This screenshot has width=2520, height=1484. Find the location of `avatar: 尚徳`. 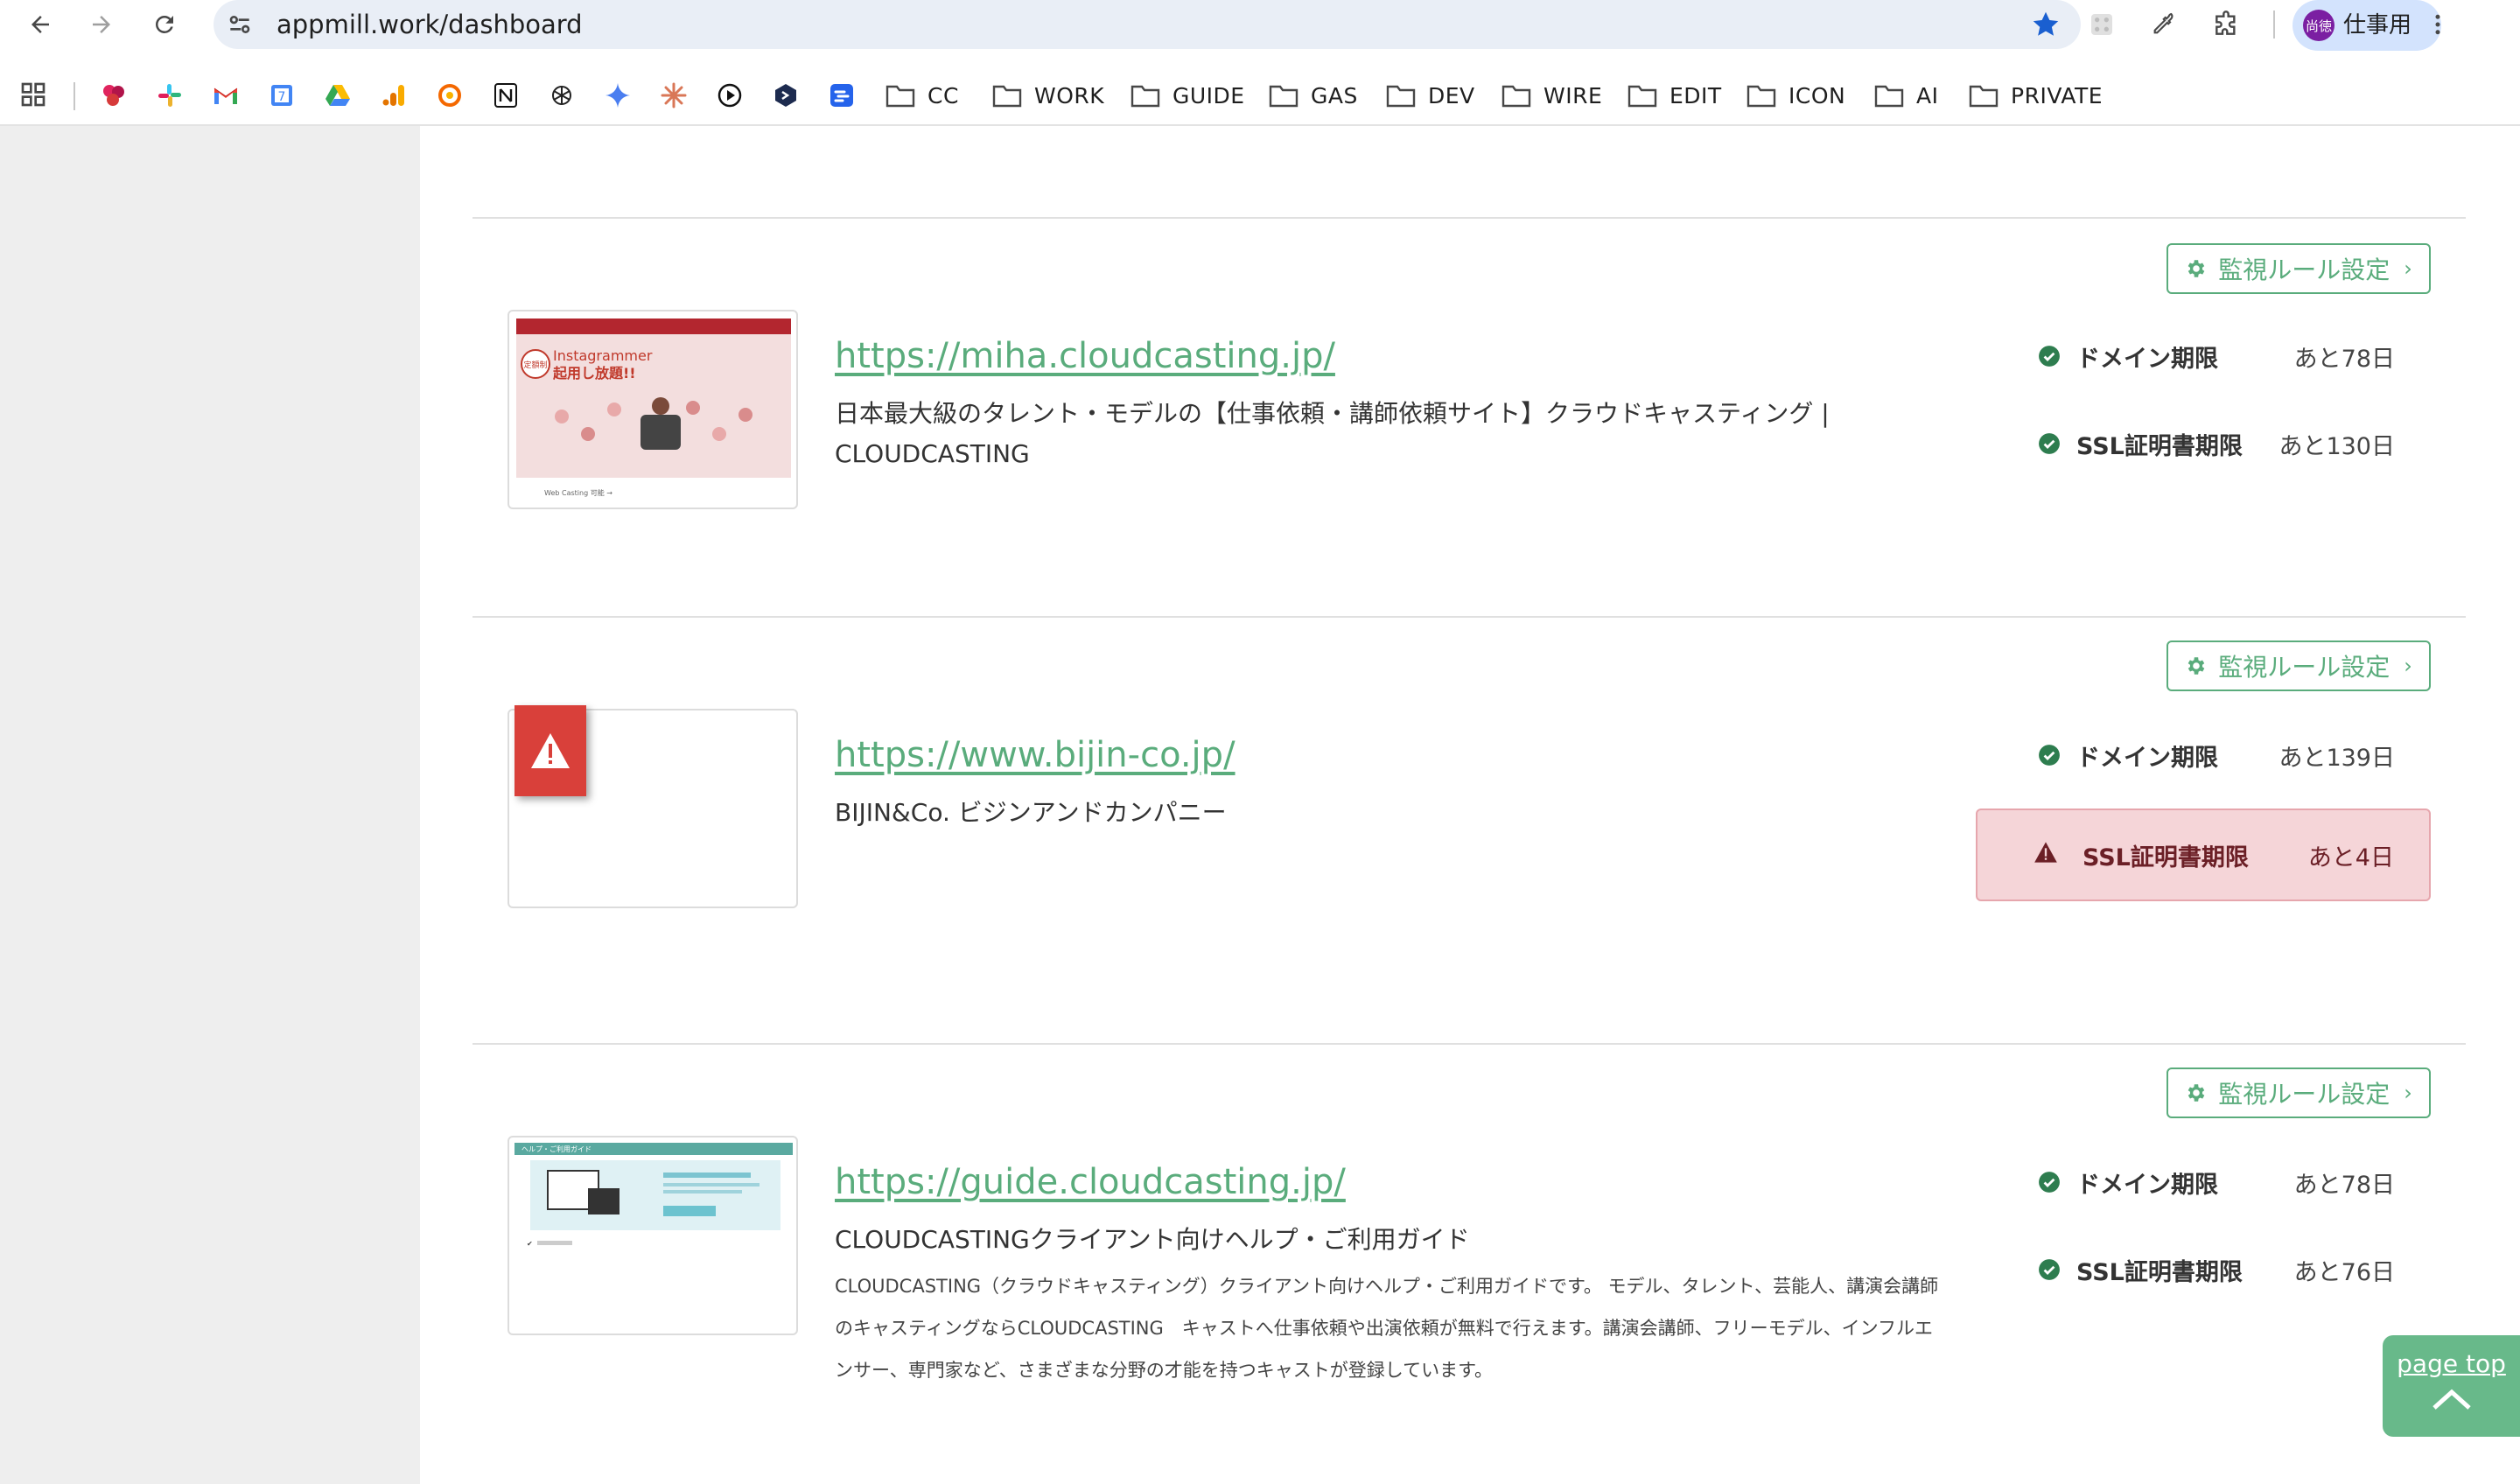

avatar: 尚徳 is located at coordinates (2318, 25).